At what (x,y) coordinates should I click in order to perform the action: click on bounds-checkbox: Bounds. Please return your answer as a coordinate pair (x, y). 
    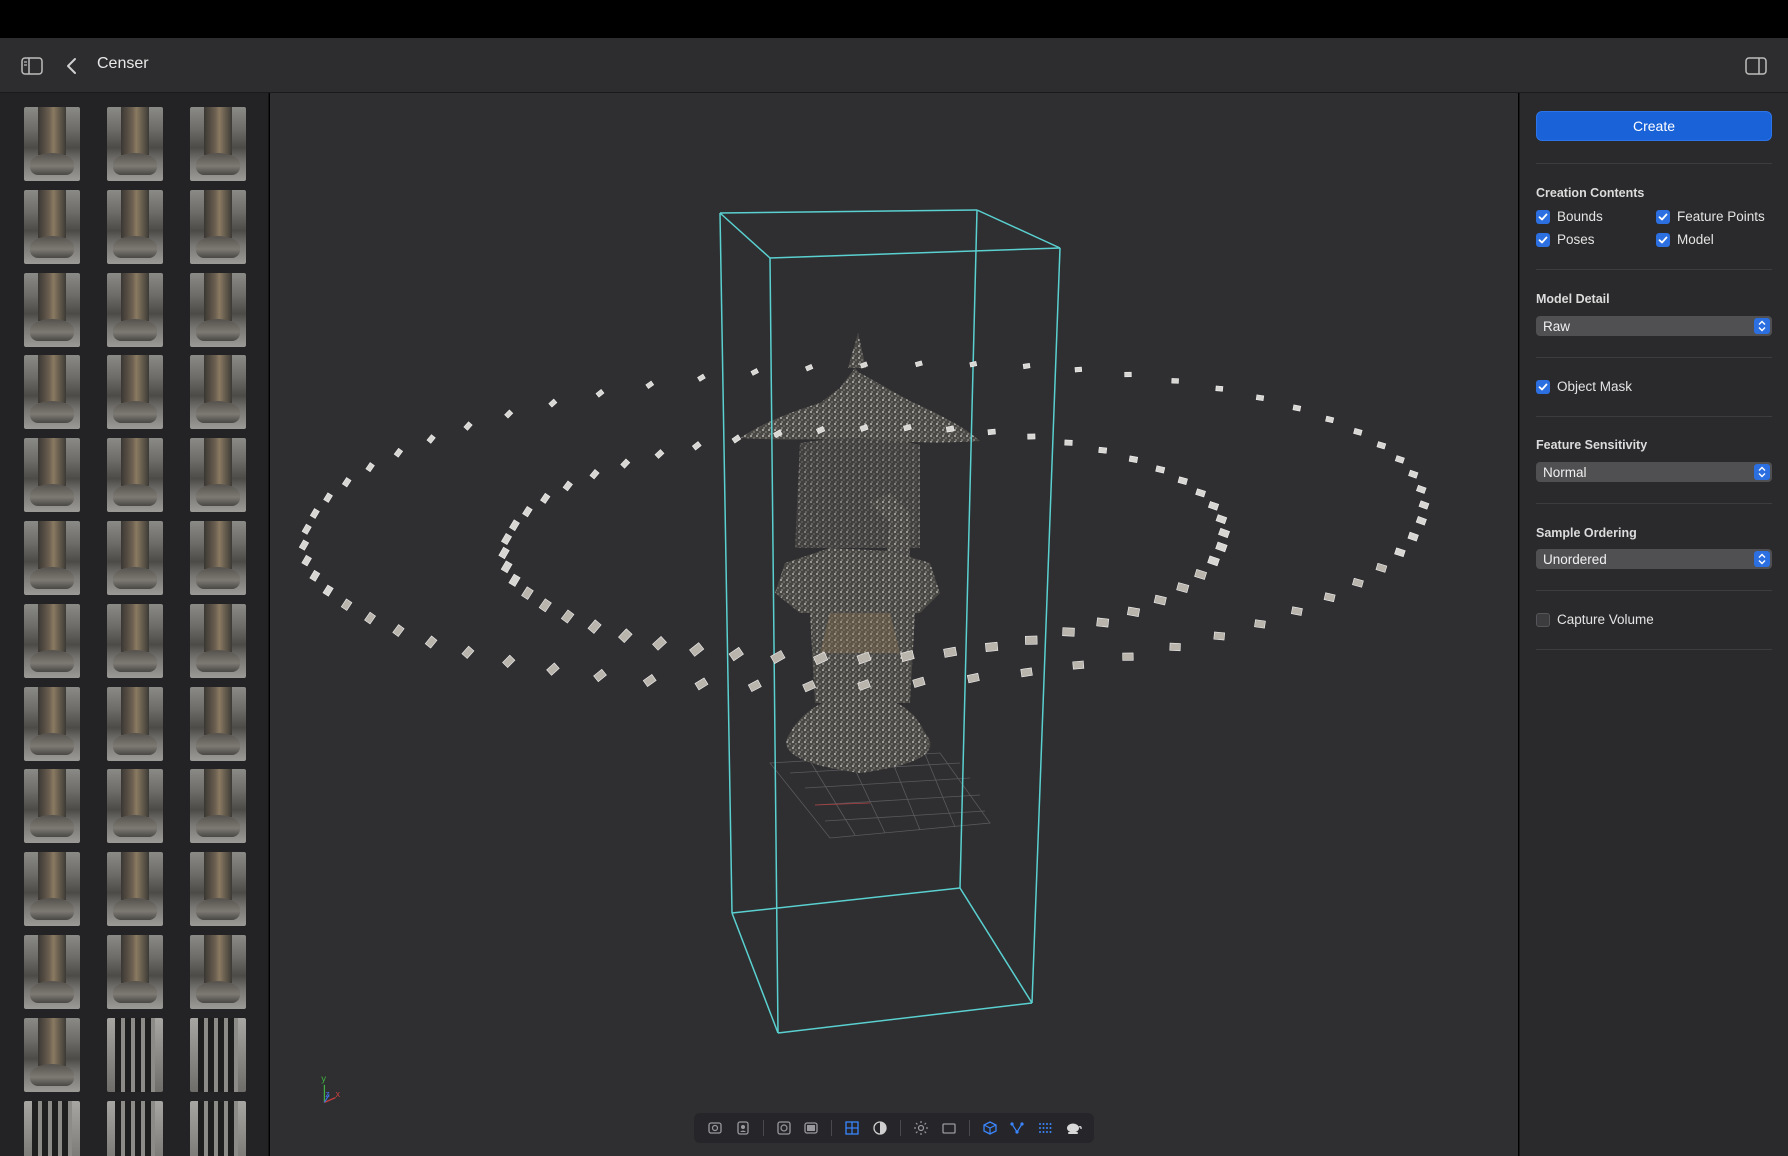
    Looking at the image, I should click on (1569, 216).